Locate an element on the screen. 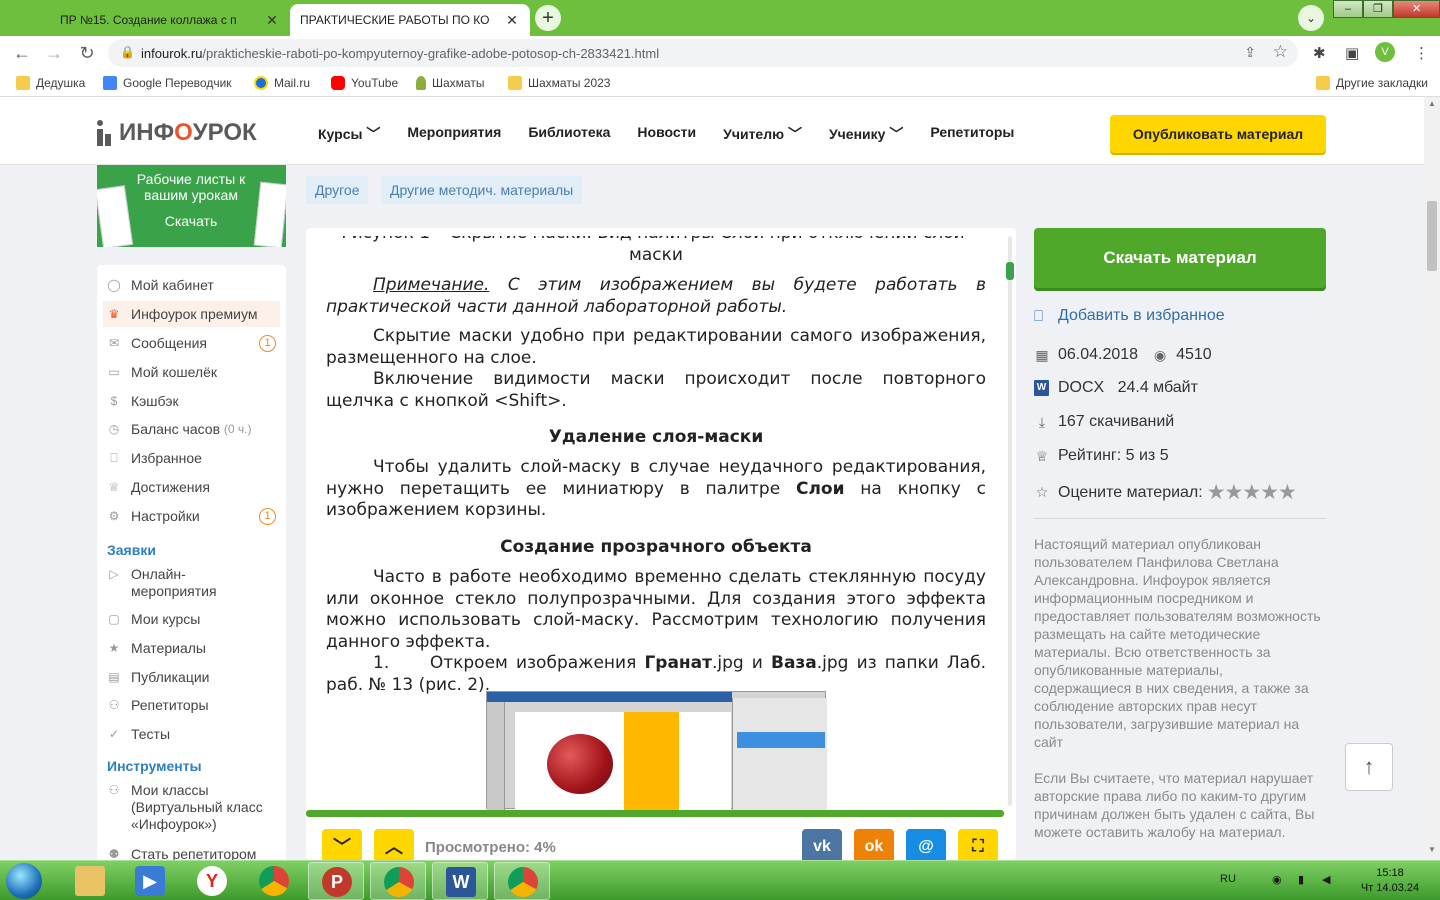 The image size is (1440, 900). page-scrollbar: ▲ ▼ is located at coordinates (1432, 478).